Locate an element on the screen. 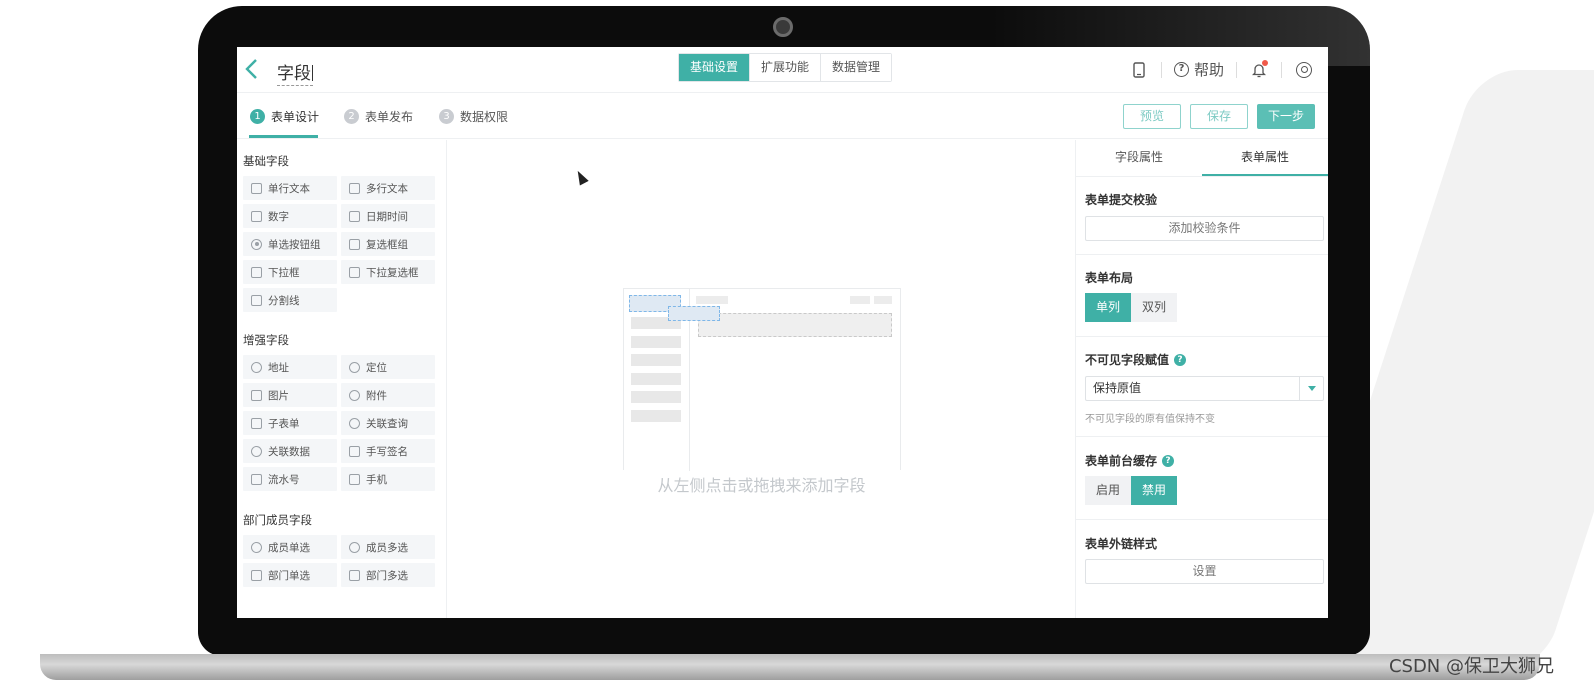  field-department-single: 部门单选 is located at coordinates (290, 575).